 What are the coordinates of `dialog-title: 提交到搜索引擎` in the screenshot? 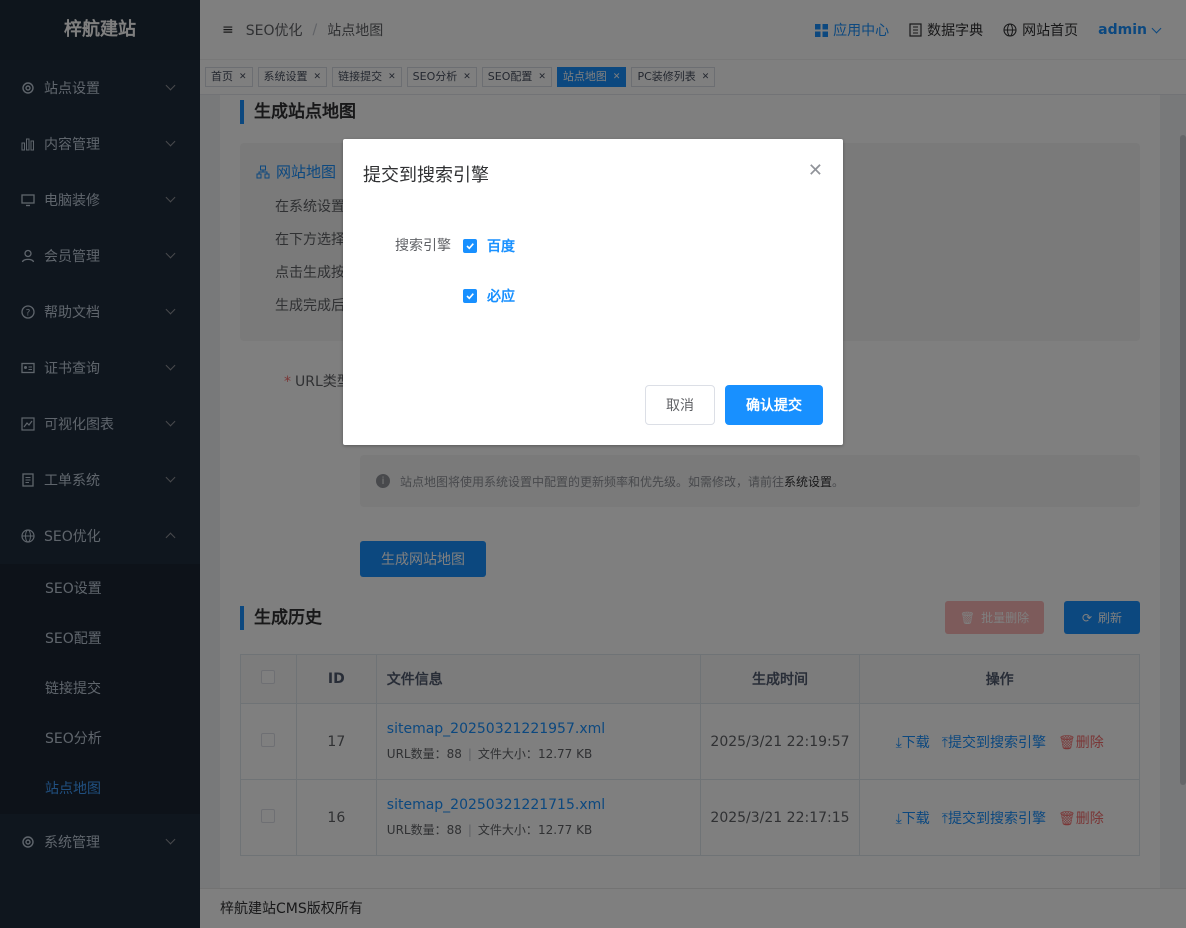 It's located at (426, 175).